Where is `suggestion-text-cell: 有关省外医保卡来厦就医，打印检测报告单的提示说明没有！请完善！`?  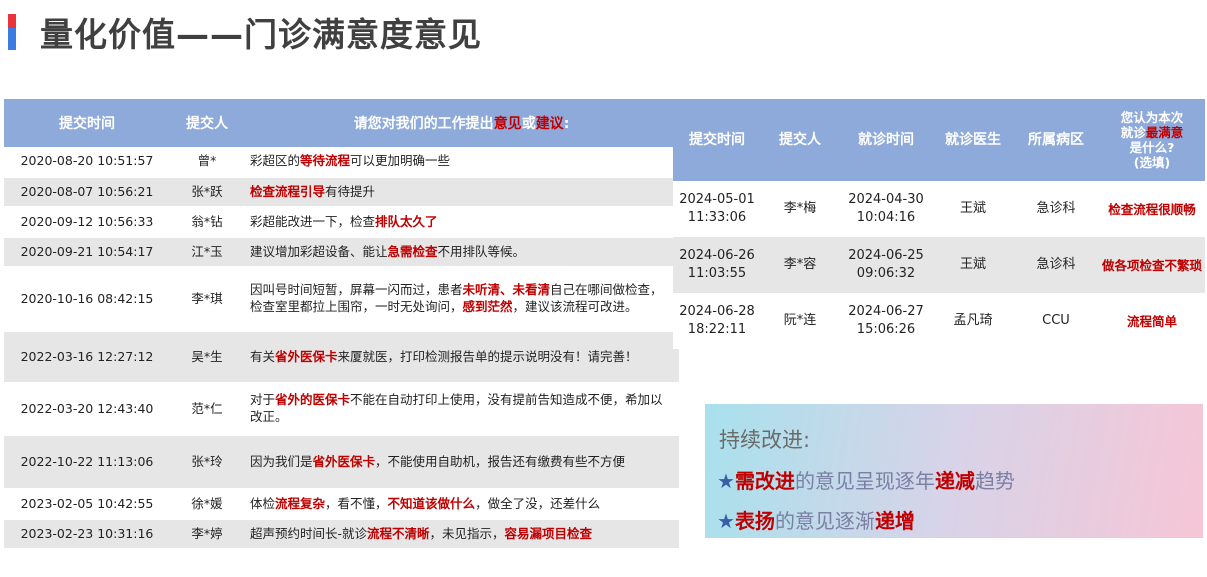
suggestion-text-cell: 有关省外医保卡来厦就医，打印检测报告单的提示说明没有！请完善！ is located at coordinates (461, 357).